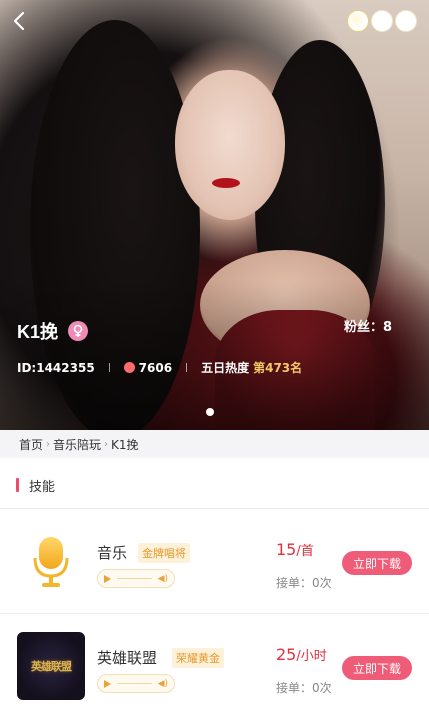  I want to click on profile-name: K1挽, so click(38, 332).